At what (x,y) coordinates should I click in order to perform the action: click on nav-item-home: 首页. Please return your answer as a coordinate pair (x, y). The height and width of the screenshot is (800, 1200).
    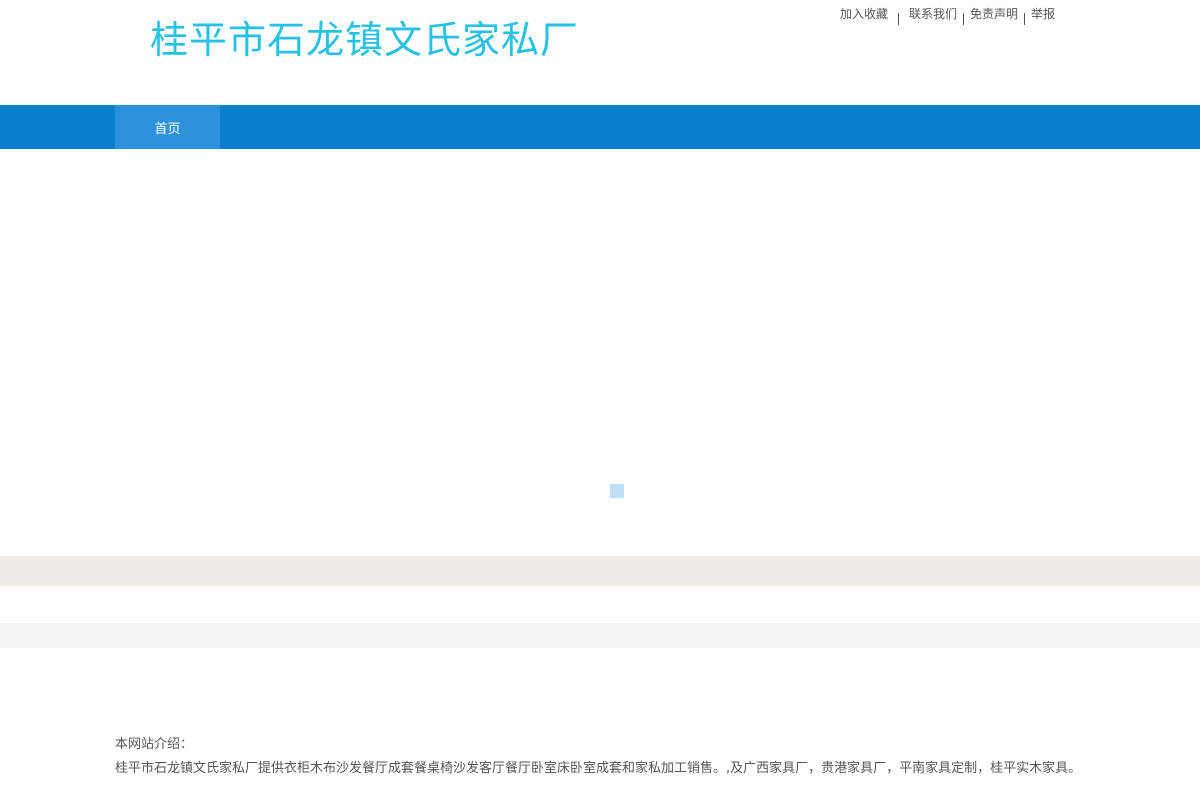
    Looking at the image, I should click on (167, 127).